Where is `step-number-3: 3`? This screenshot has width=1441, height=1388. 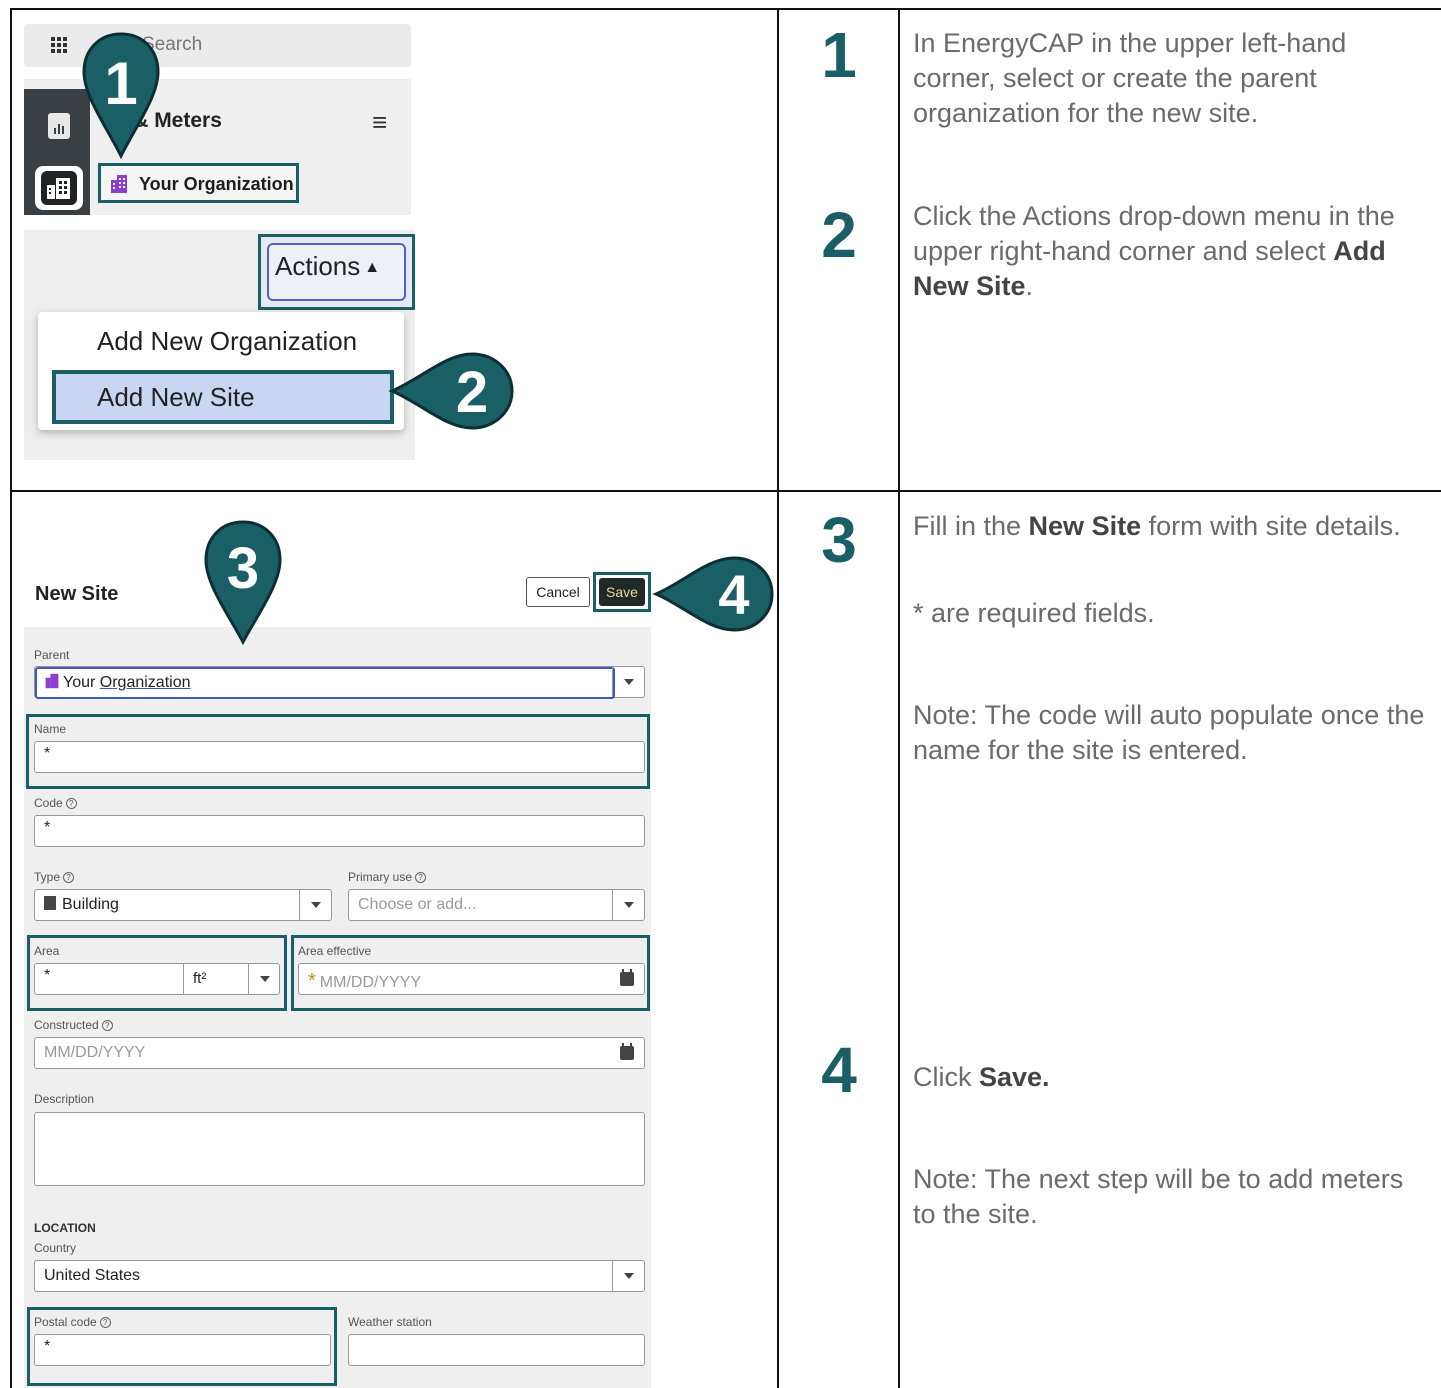
step-number-3: 3 is located at coordinates (839, 540).